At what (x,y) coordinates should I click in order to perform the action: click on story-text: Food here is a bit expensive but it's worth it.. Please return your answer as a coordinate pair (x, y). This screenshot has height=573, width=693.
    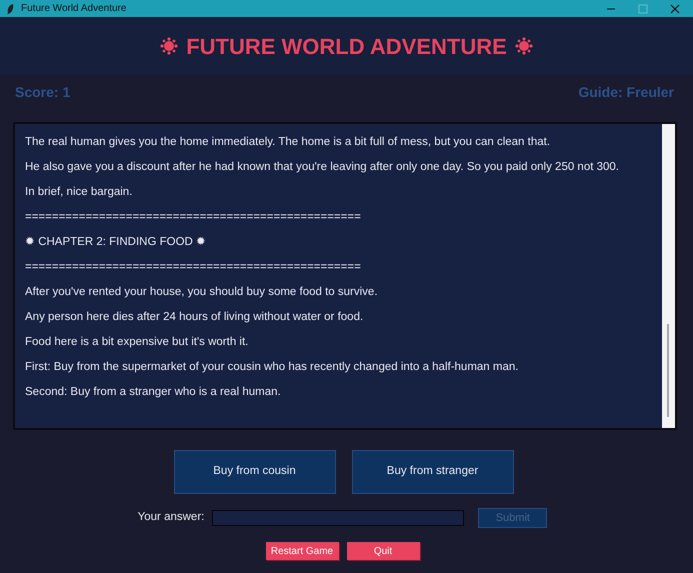
    Looking at the image, I should click on (137, 342).